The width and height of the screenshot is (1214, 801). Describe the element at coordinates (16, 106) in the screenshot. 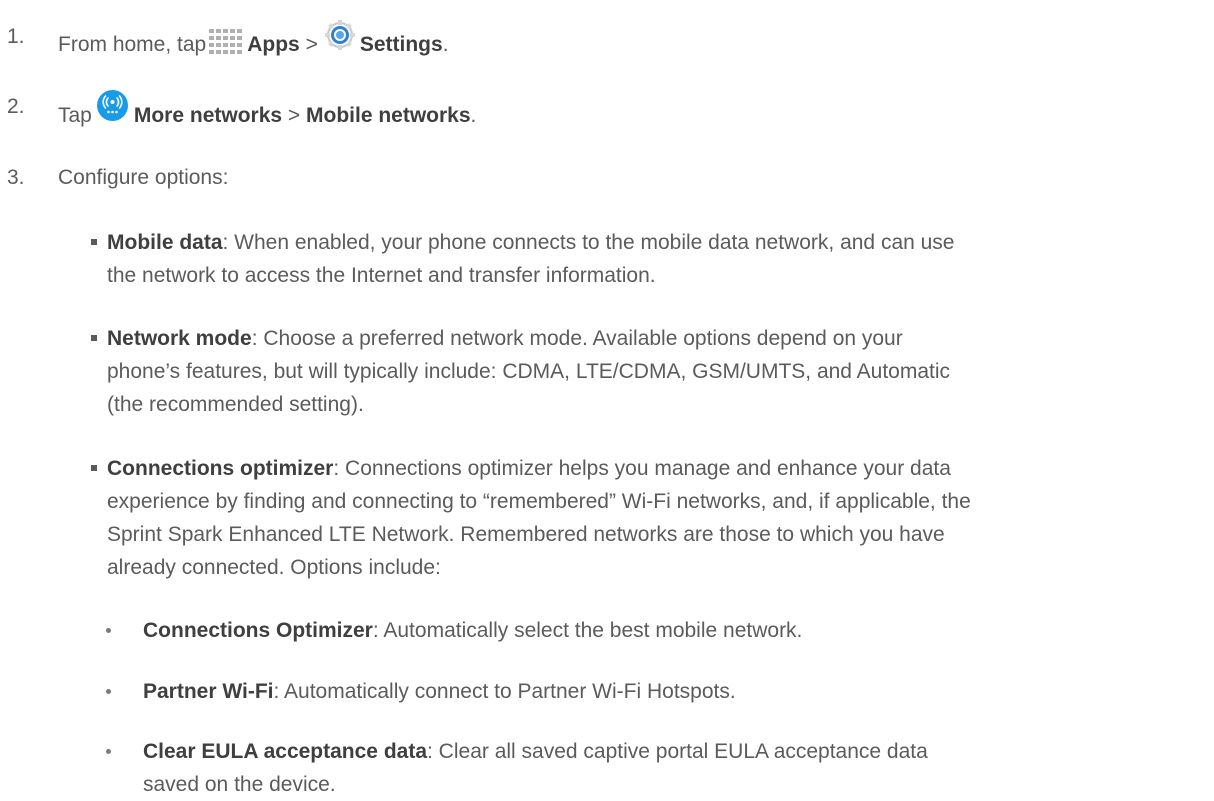

I see `step-number: 2.` at that location.